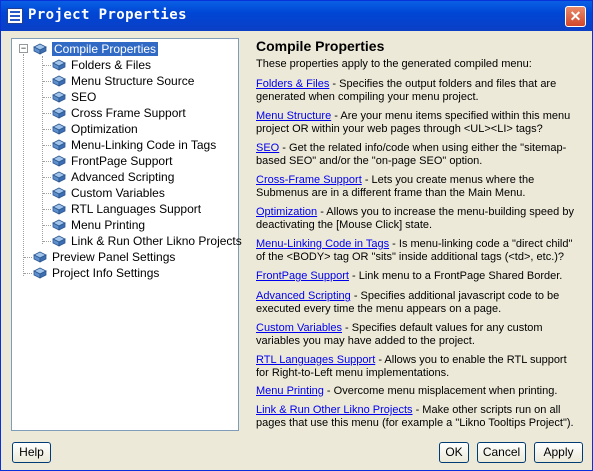 This screenshot has width=593, height=471. I want to click on tree-item-section: Preview Panel Settings, so click(104, 257).